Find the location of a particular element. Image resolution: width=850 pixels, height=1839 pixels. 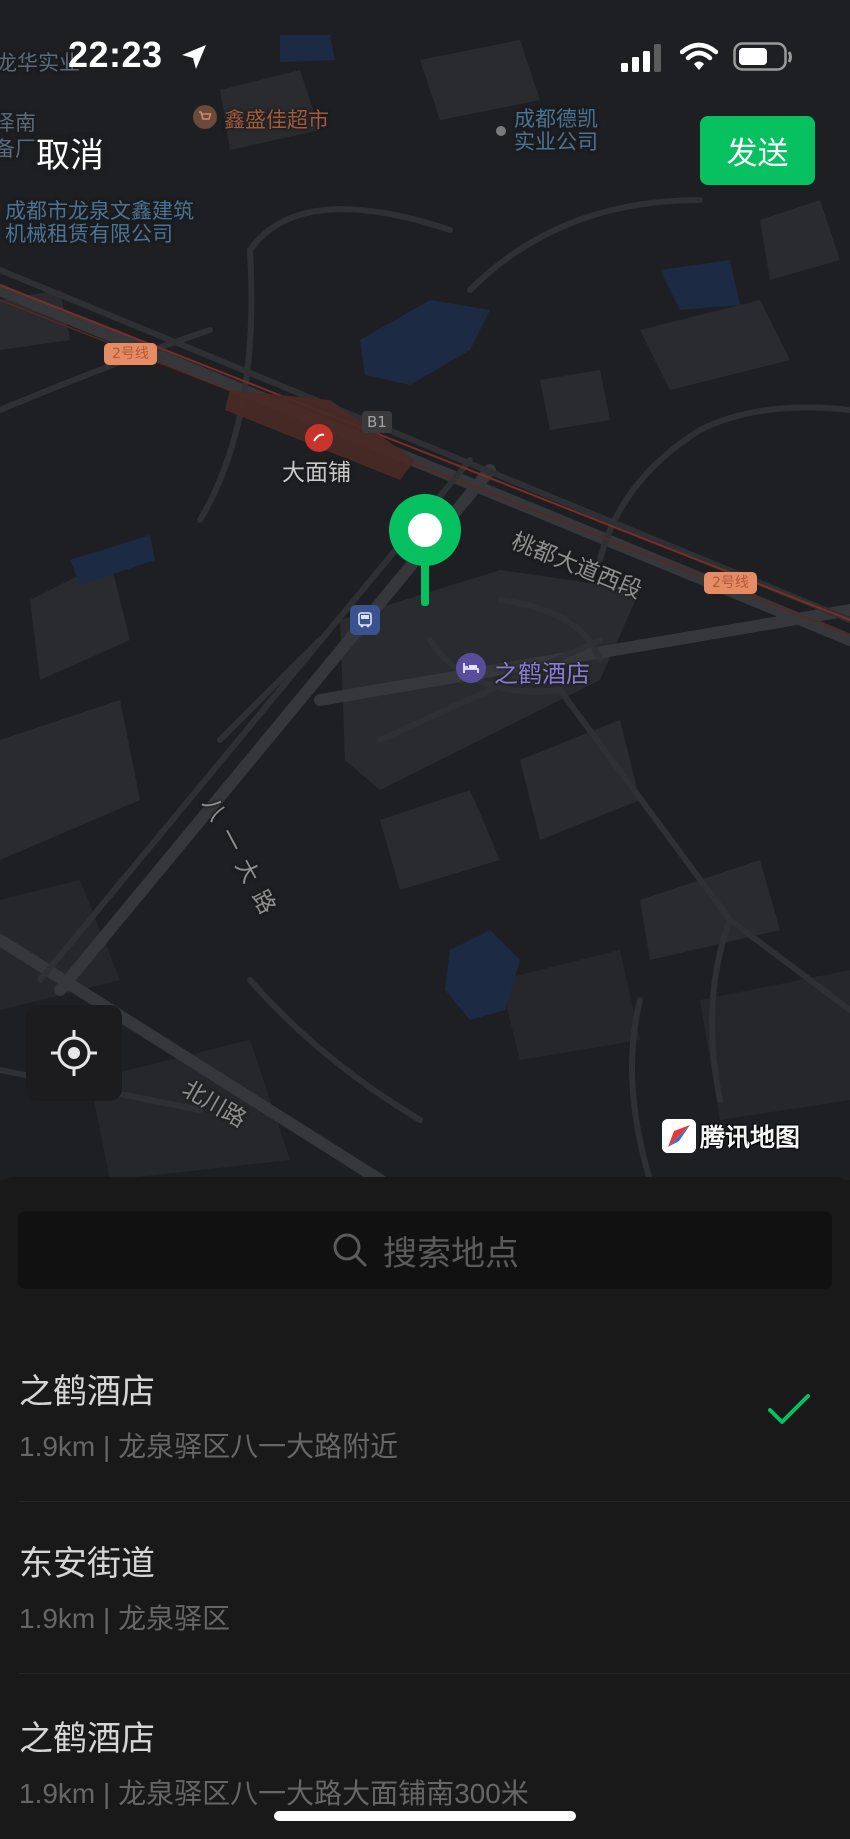

map-label-partial: 泽南 is located at coordinates (18, 123).